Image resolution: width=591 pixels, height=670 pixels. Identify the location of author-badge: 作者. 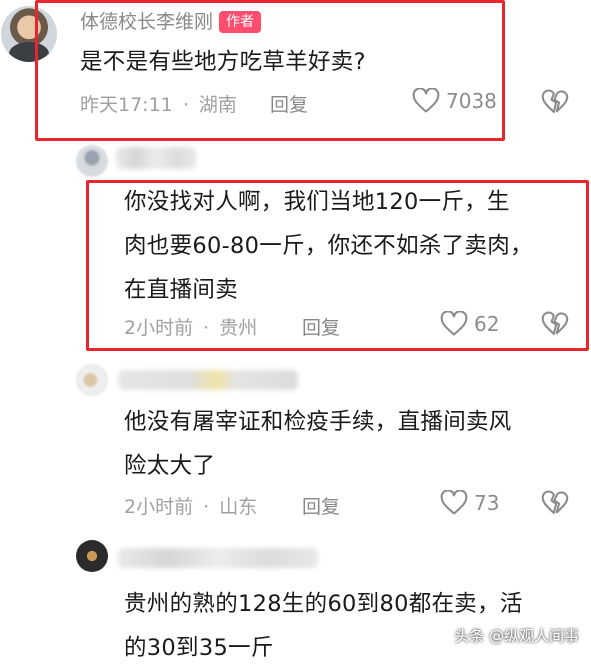
(240, 22).